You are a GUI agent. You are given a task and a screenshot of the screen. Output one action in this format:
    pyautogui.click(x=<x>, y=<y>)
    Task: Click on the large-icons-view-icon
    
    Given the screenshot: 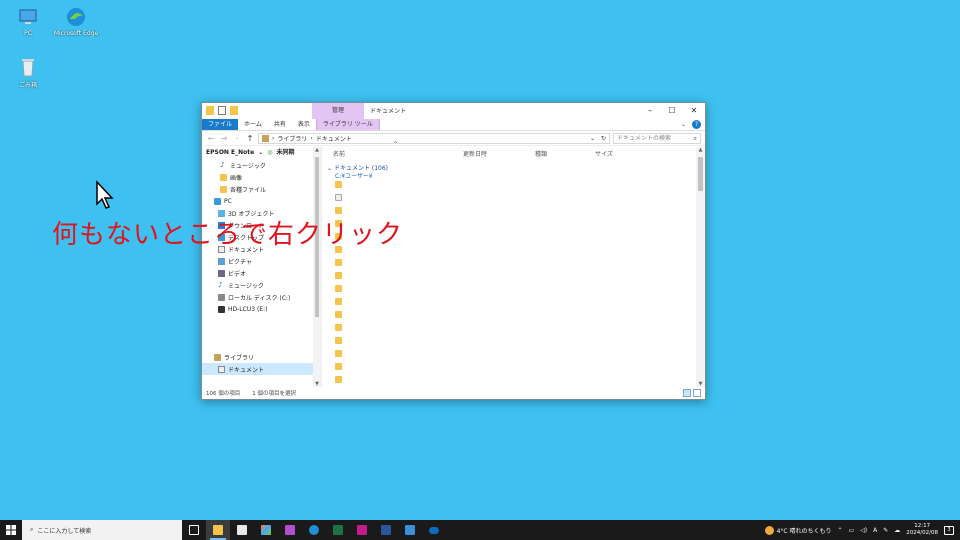 What is the action you would take?
    pyautogui.click(x=697, y=393)
    